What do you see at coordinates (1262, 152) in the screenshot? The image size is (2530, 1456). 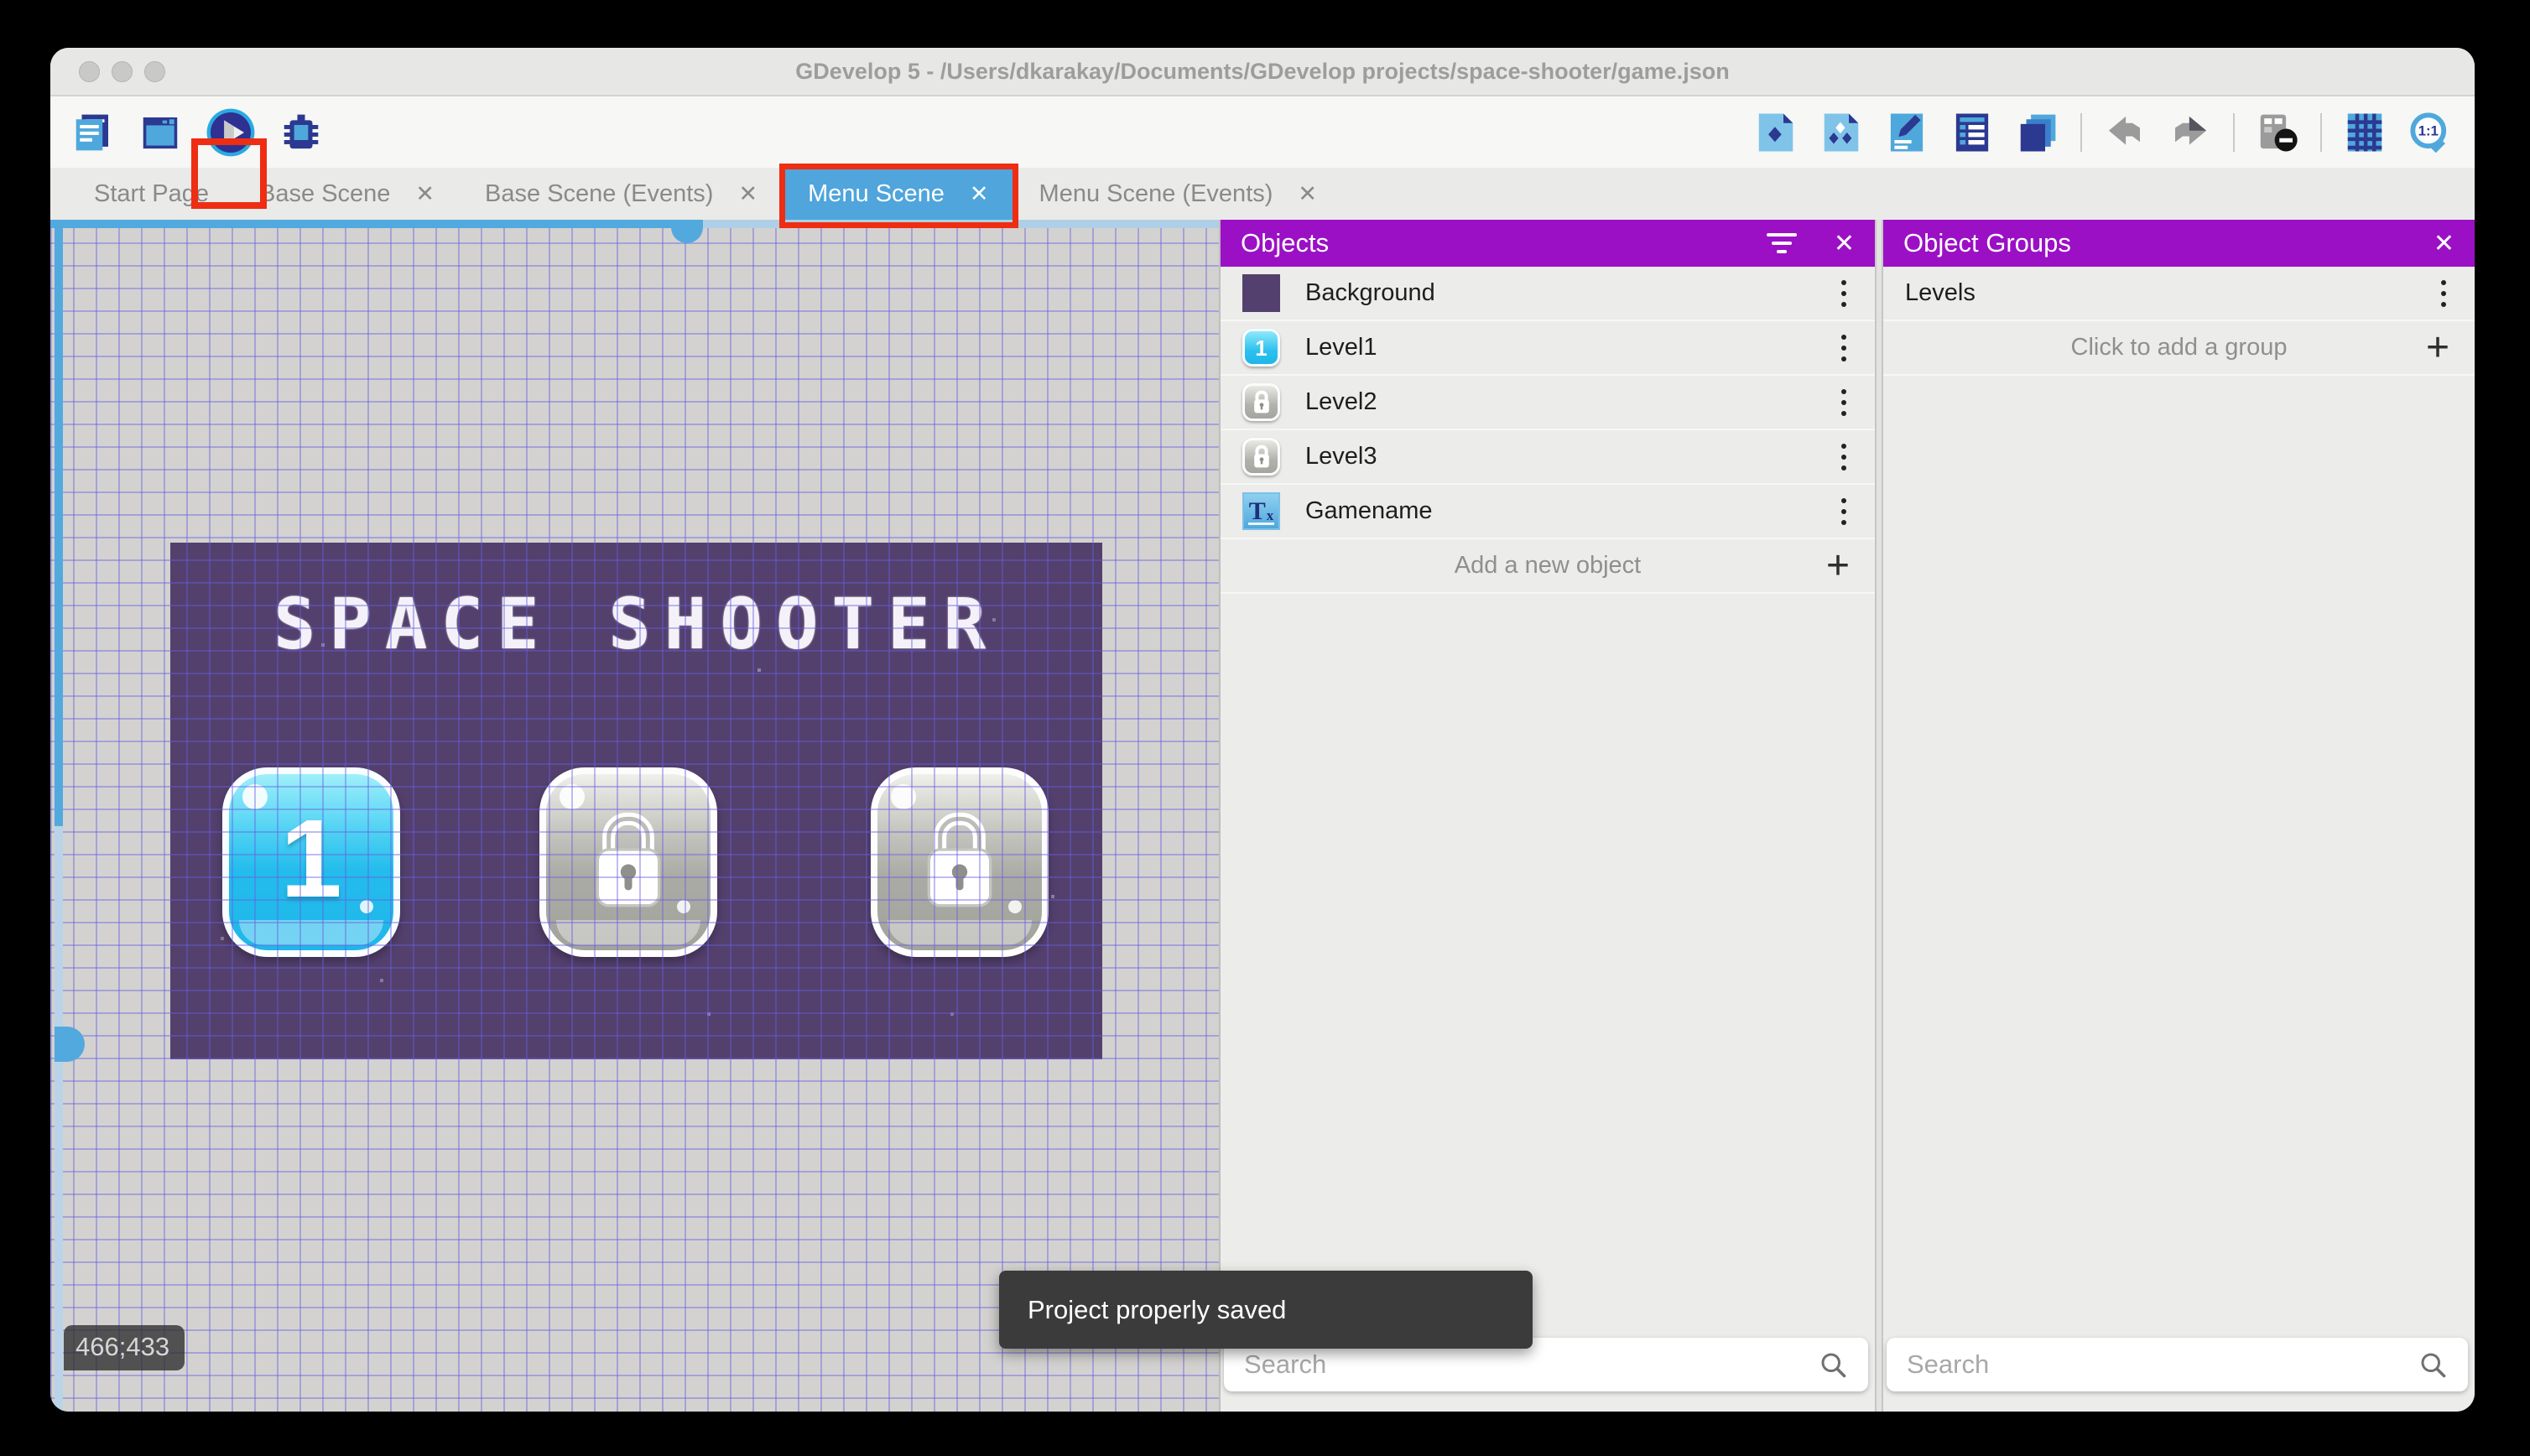 I see `toolbar: 1:1` at bounding box center [1262, 152].